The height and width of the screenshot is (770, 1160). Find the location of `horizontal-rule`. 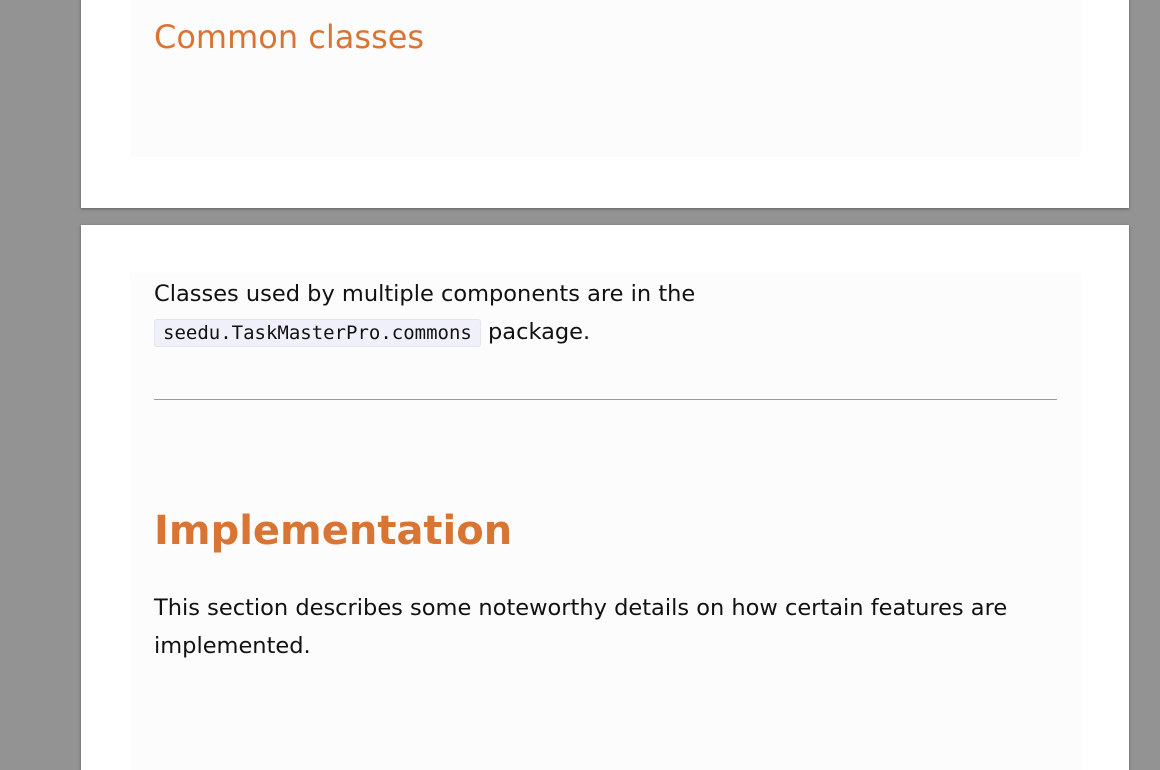

horizontal-rule is located at coordinates (605, 399).